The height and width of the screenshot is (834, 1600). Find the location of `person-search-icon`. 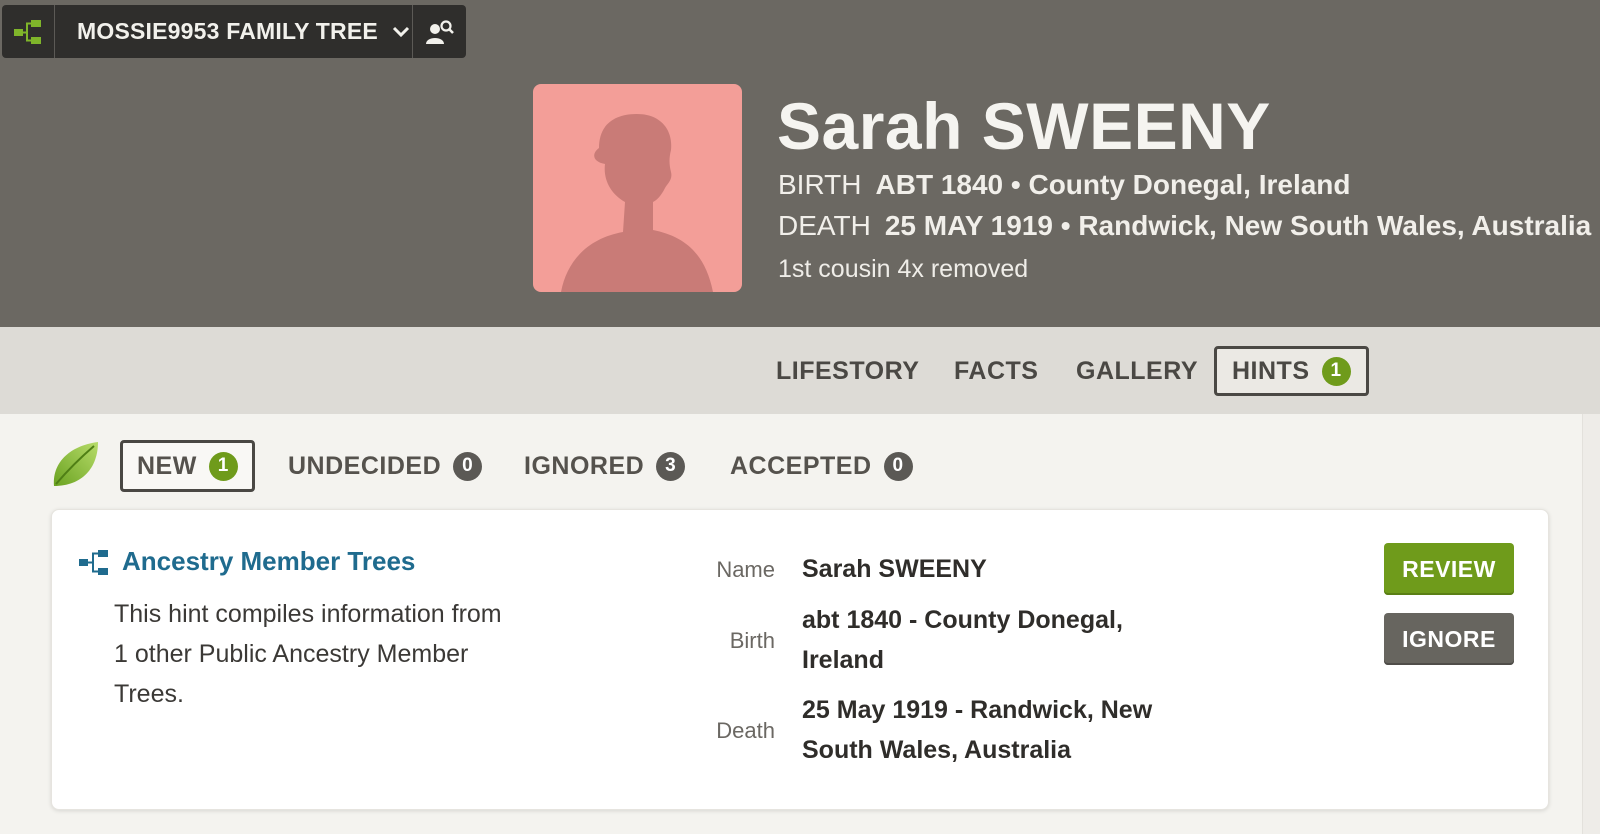

person-search-icon is located at coordinates (439, 31).